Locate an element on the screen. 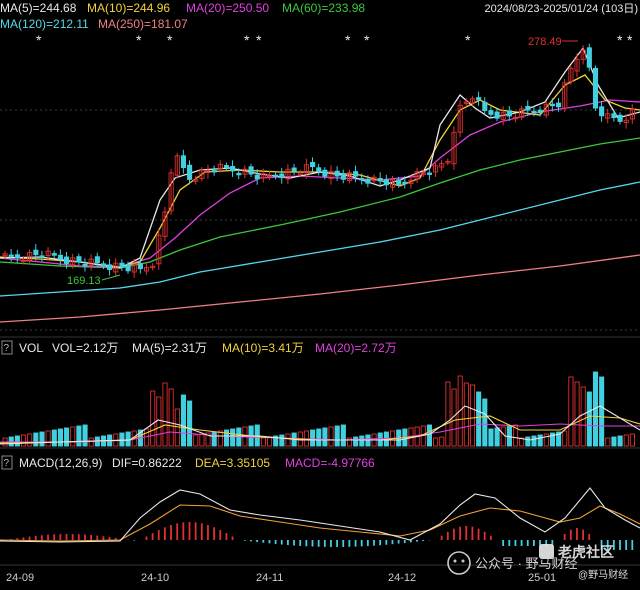 The image size is (640, 590). macd-title: MACD(12,26,9) is located at coordinates (60, 463).